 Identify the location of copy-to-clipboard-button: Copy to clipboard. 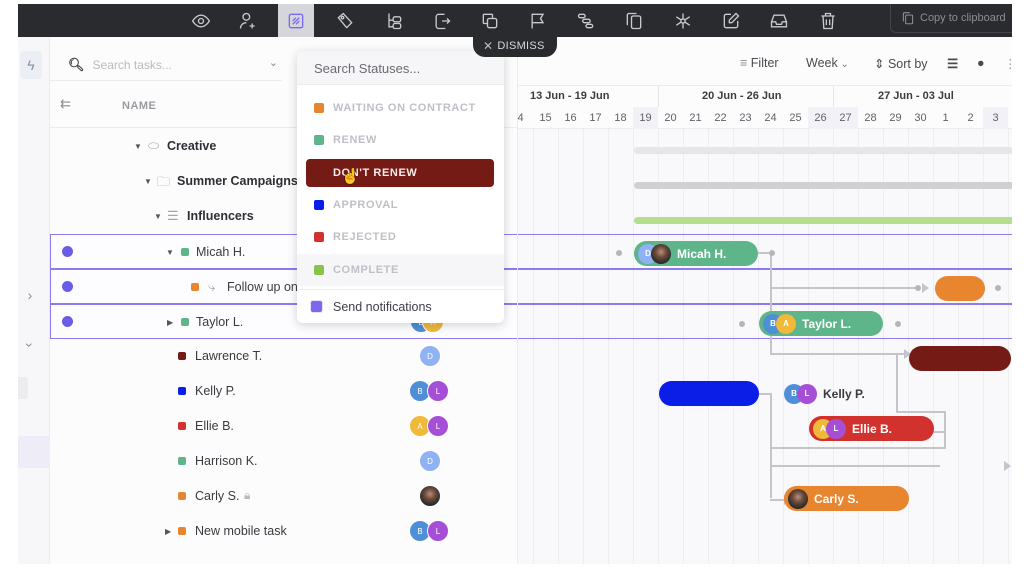
(951, 18).